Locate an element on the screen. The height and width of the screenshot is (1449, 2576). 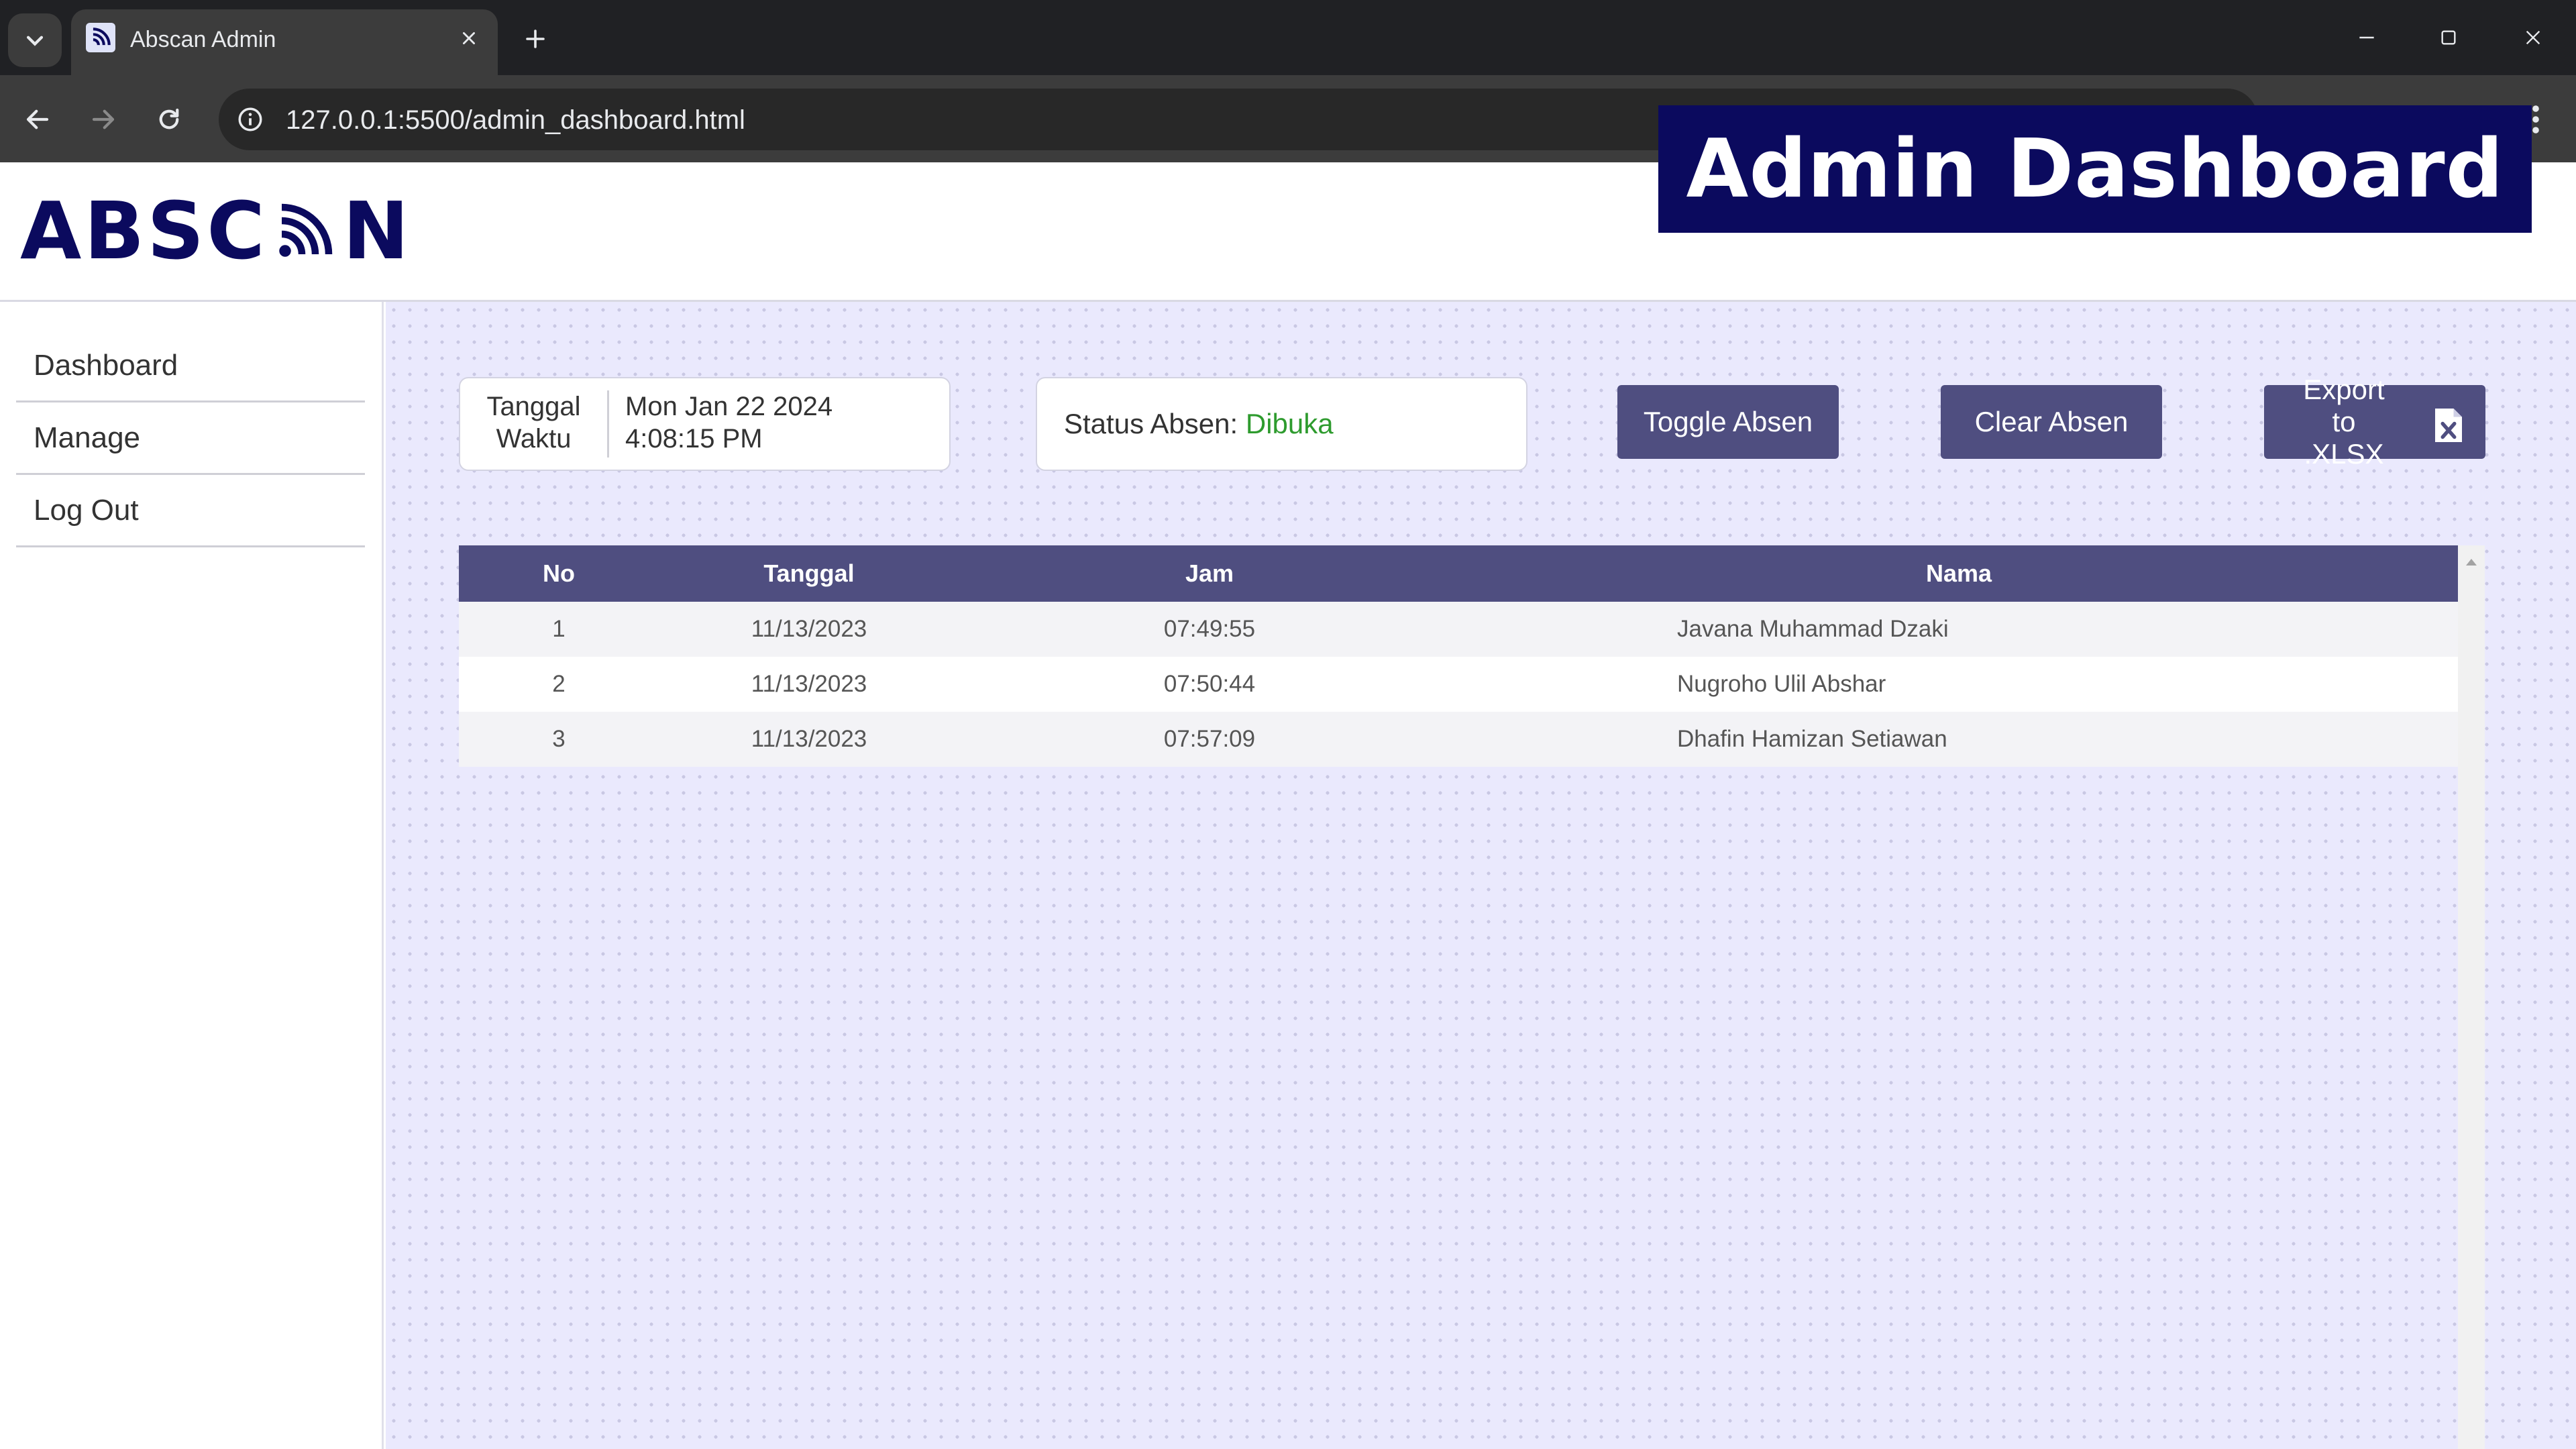
date-label: Tanggal is located at coordinates (533, 406).